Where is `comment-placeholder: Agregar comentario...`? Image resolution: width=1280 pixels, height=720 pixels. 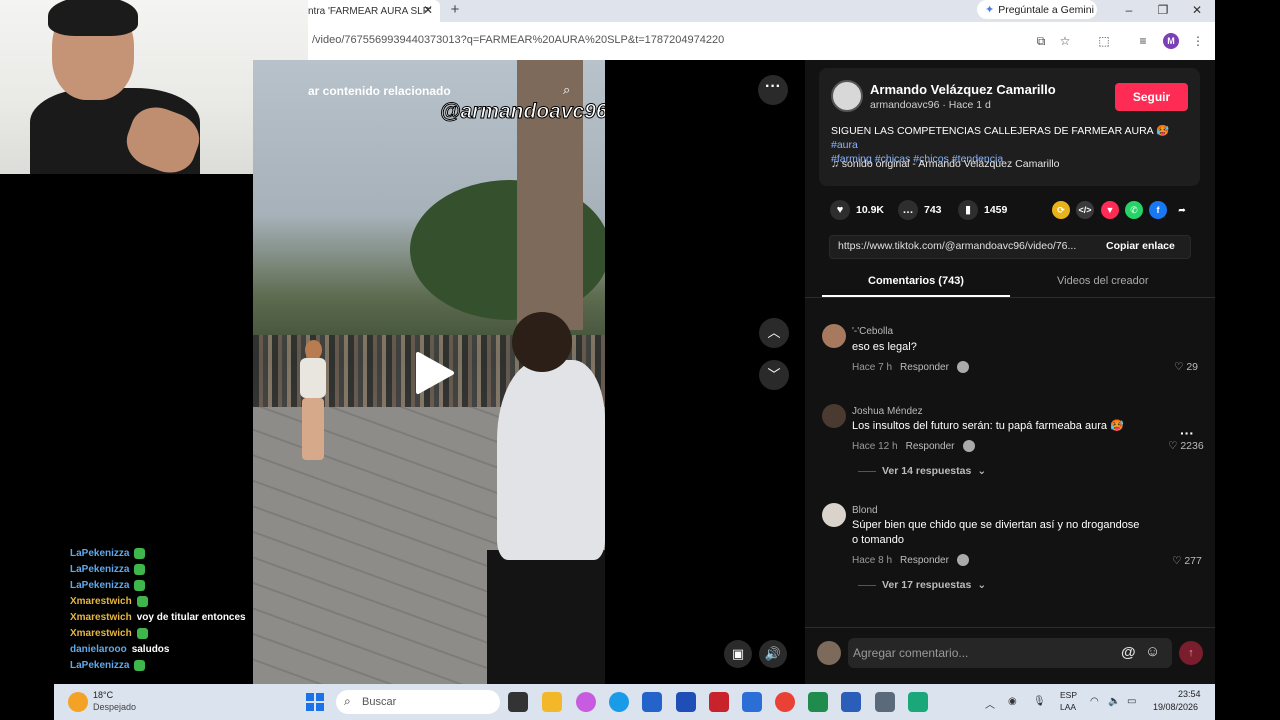
comment-placeholder: Agregar comentario... is located at coordinates (910, 653).